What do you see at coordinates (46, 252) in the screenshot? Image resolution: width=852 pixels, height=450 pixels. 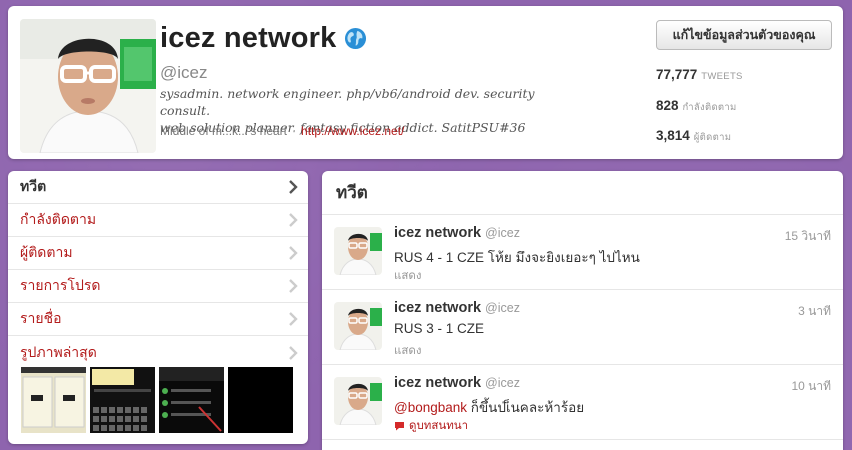 I see `nav-item-label: ผู้ติดตาม` at bounding box center [46, 252].